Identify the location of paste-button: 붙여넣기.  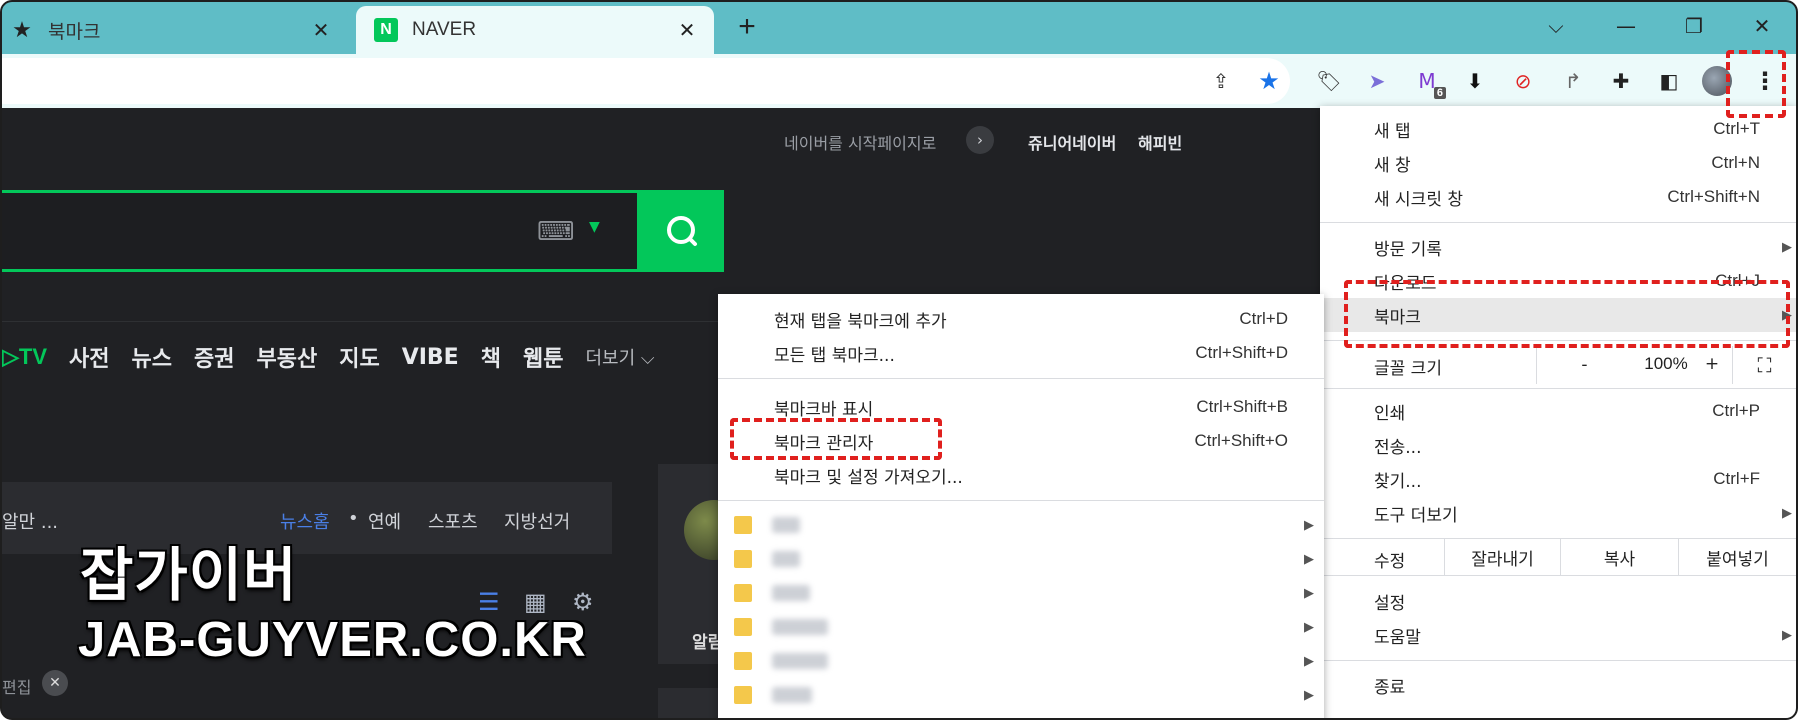
(1737, 557).